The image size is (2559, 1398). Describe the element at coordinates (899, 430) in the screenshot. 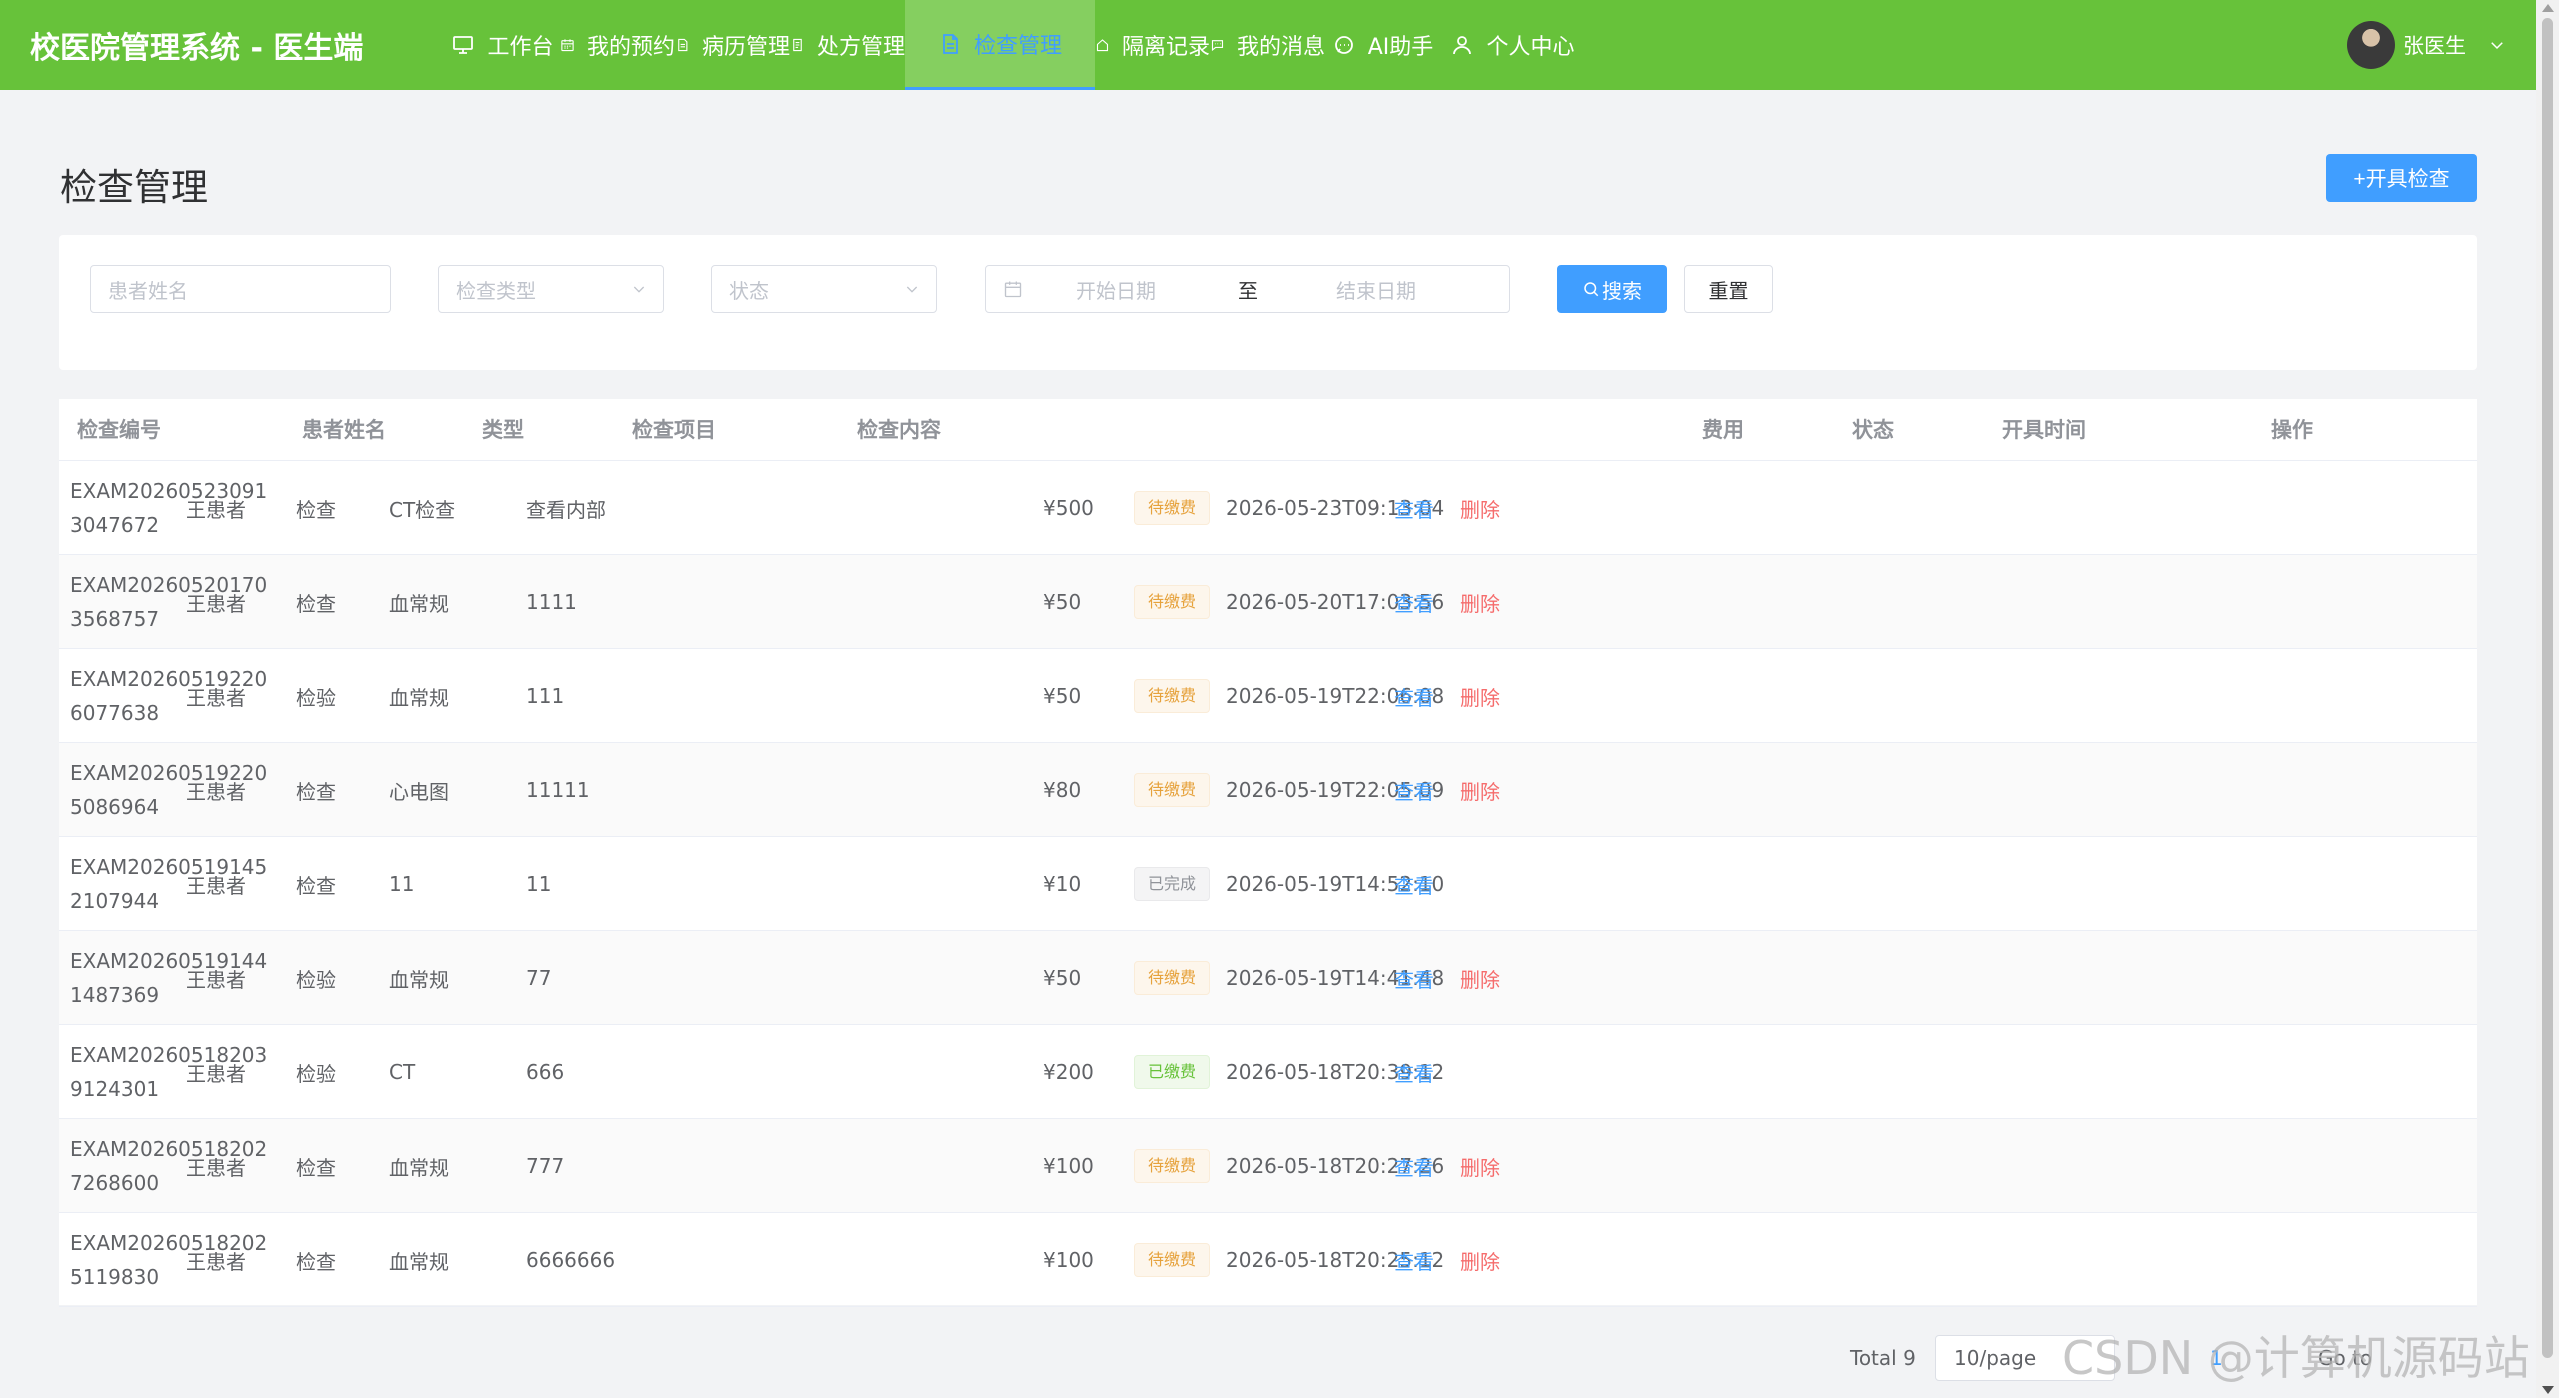

I see `col-header-content: 检查内容` at that location.